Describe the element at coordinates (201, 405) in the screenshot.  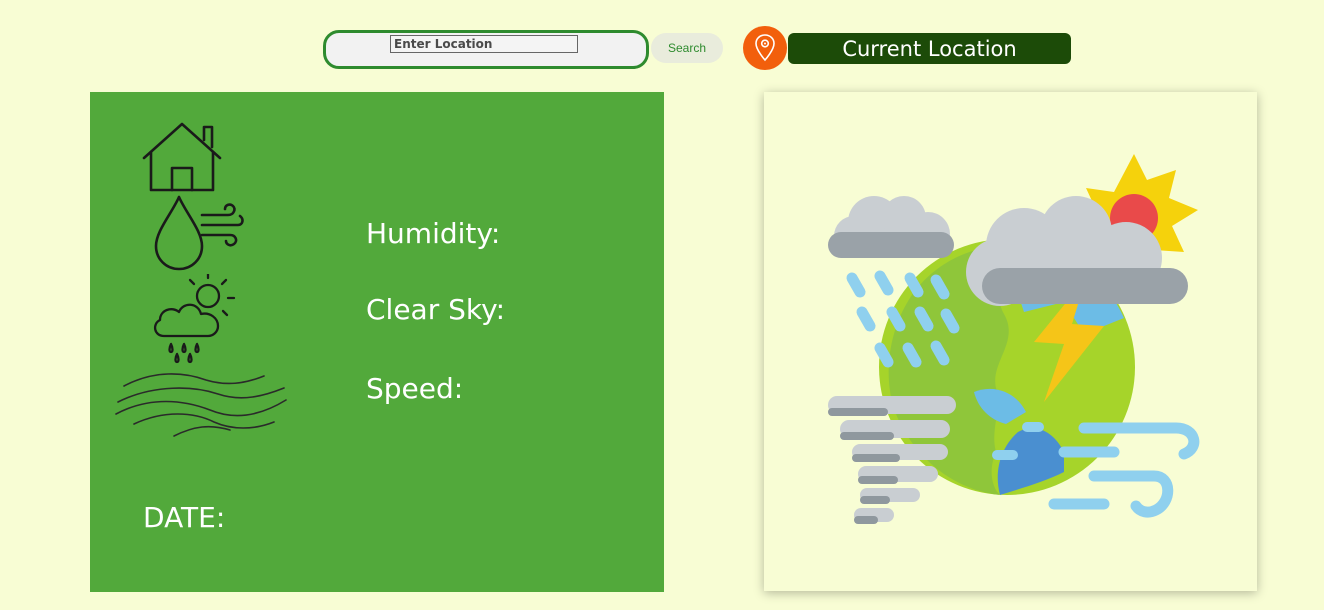
I see `wind-waves-icon` at that location.